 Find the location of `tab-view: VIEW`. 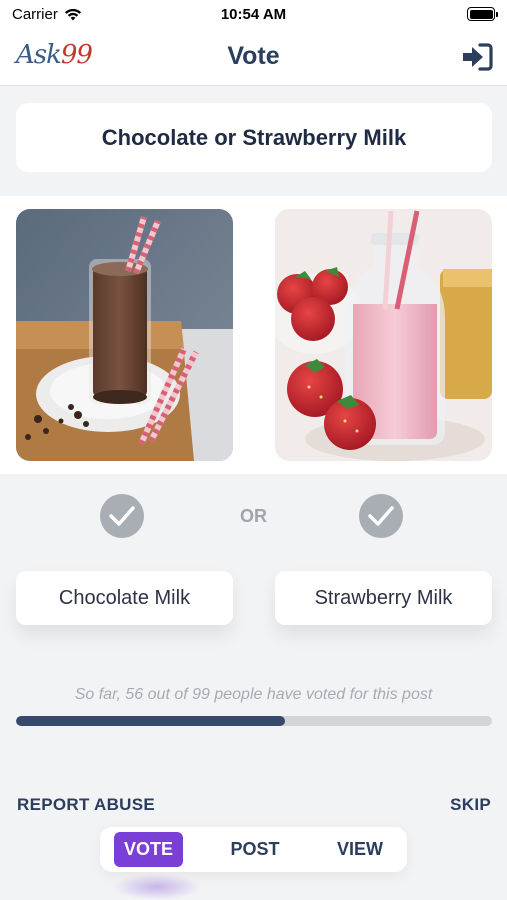

tab-view: VIEW is located at coordinates (360, 849).